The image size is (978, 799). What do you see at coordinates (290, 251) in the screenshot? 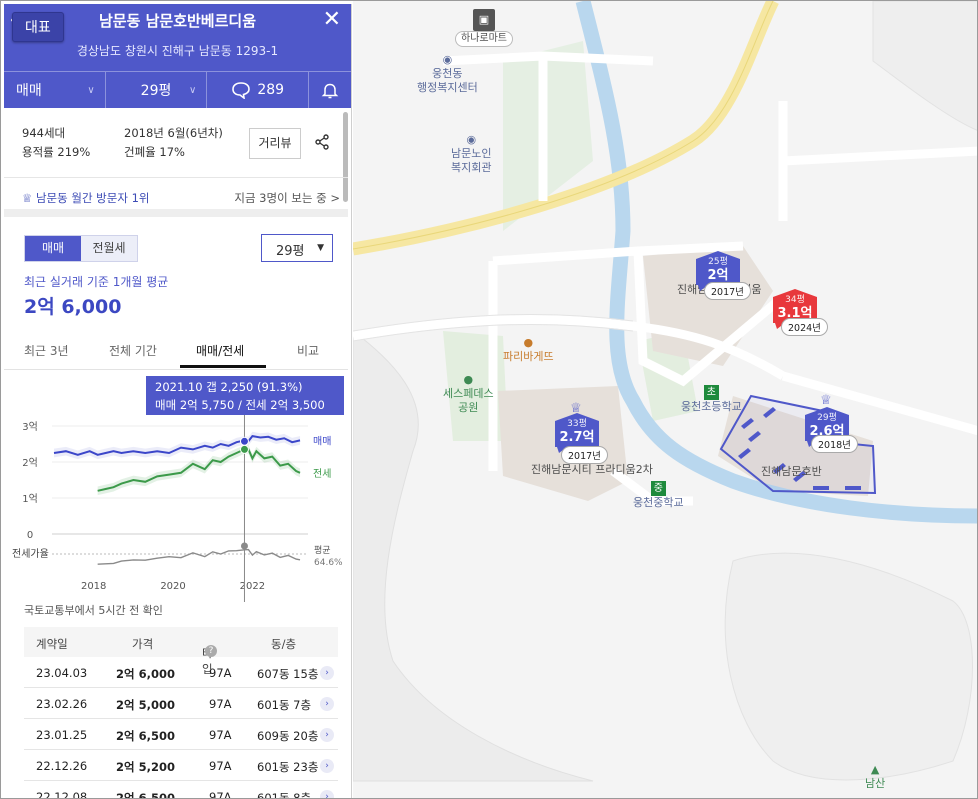
I see `chart-size-label: 29평` at bounding box center [290, 251].